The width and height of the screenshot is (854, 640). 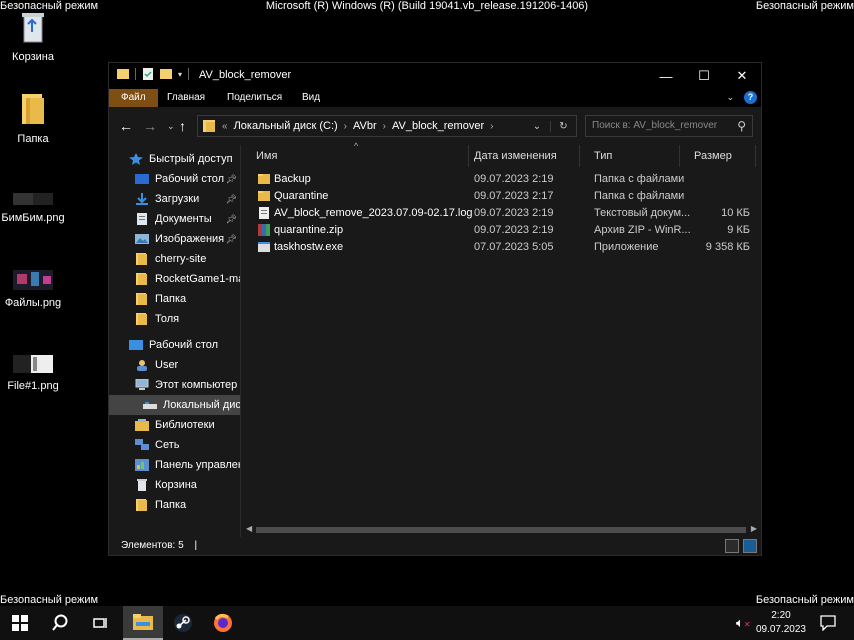 I want to click on tab-share: Поделиться, so click(x=254, y=98).